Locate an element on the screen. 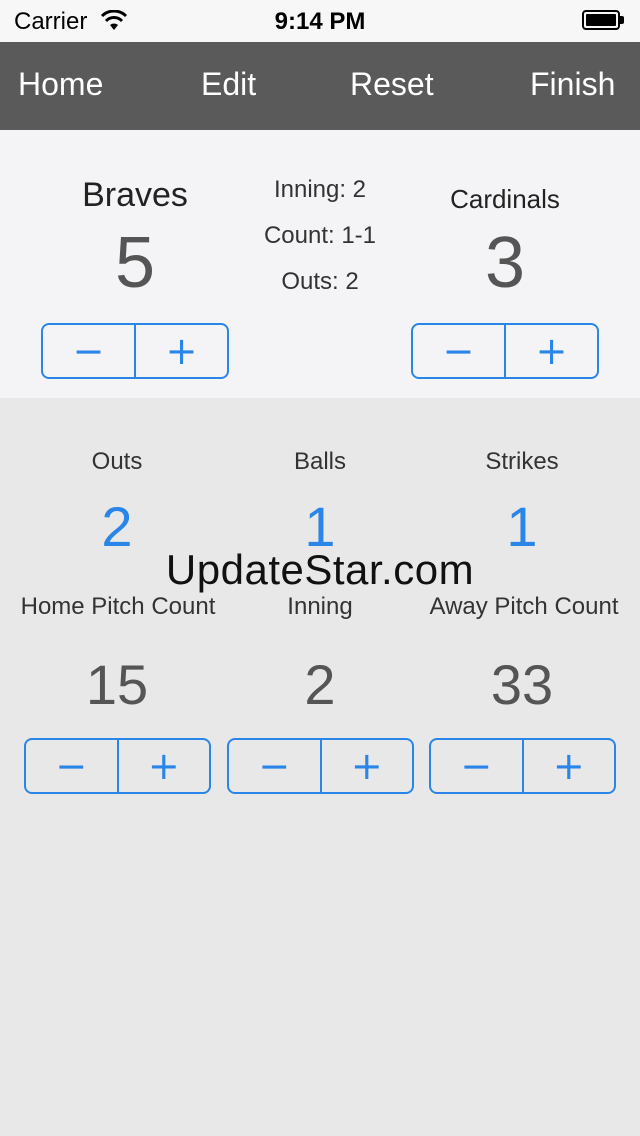 Image resolution: width=640 pixels, height=1136 pixels. away-pitch-count-label: Away Pitch Count is located at coordinates (524, 606).